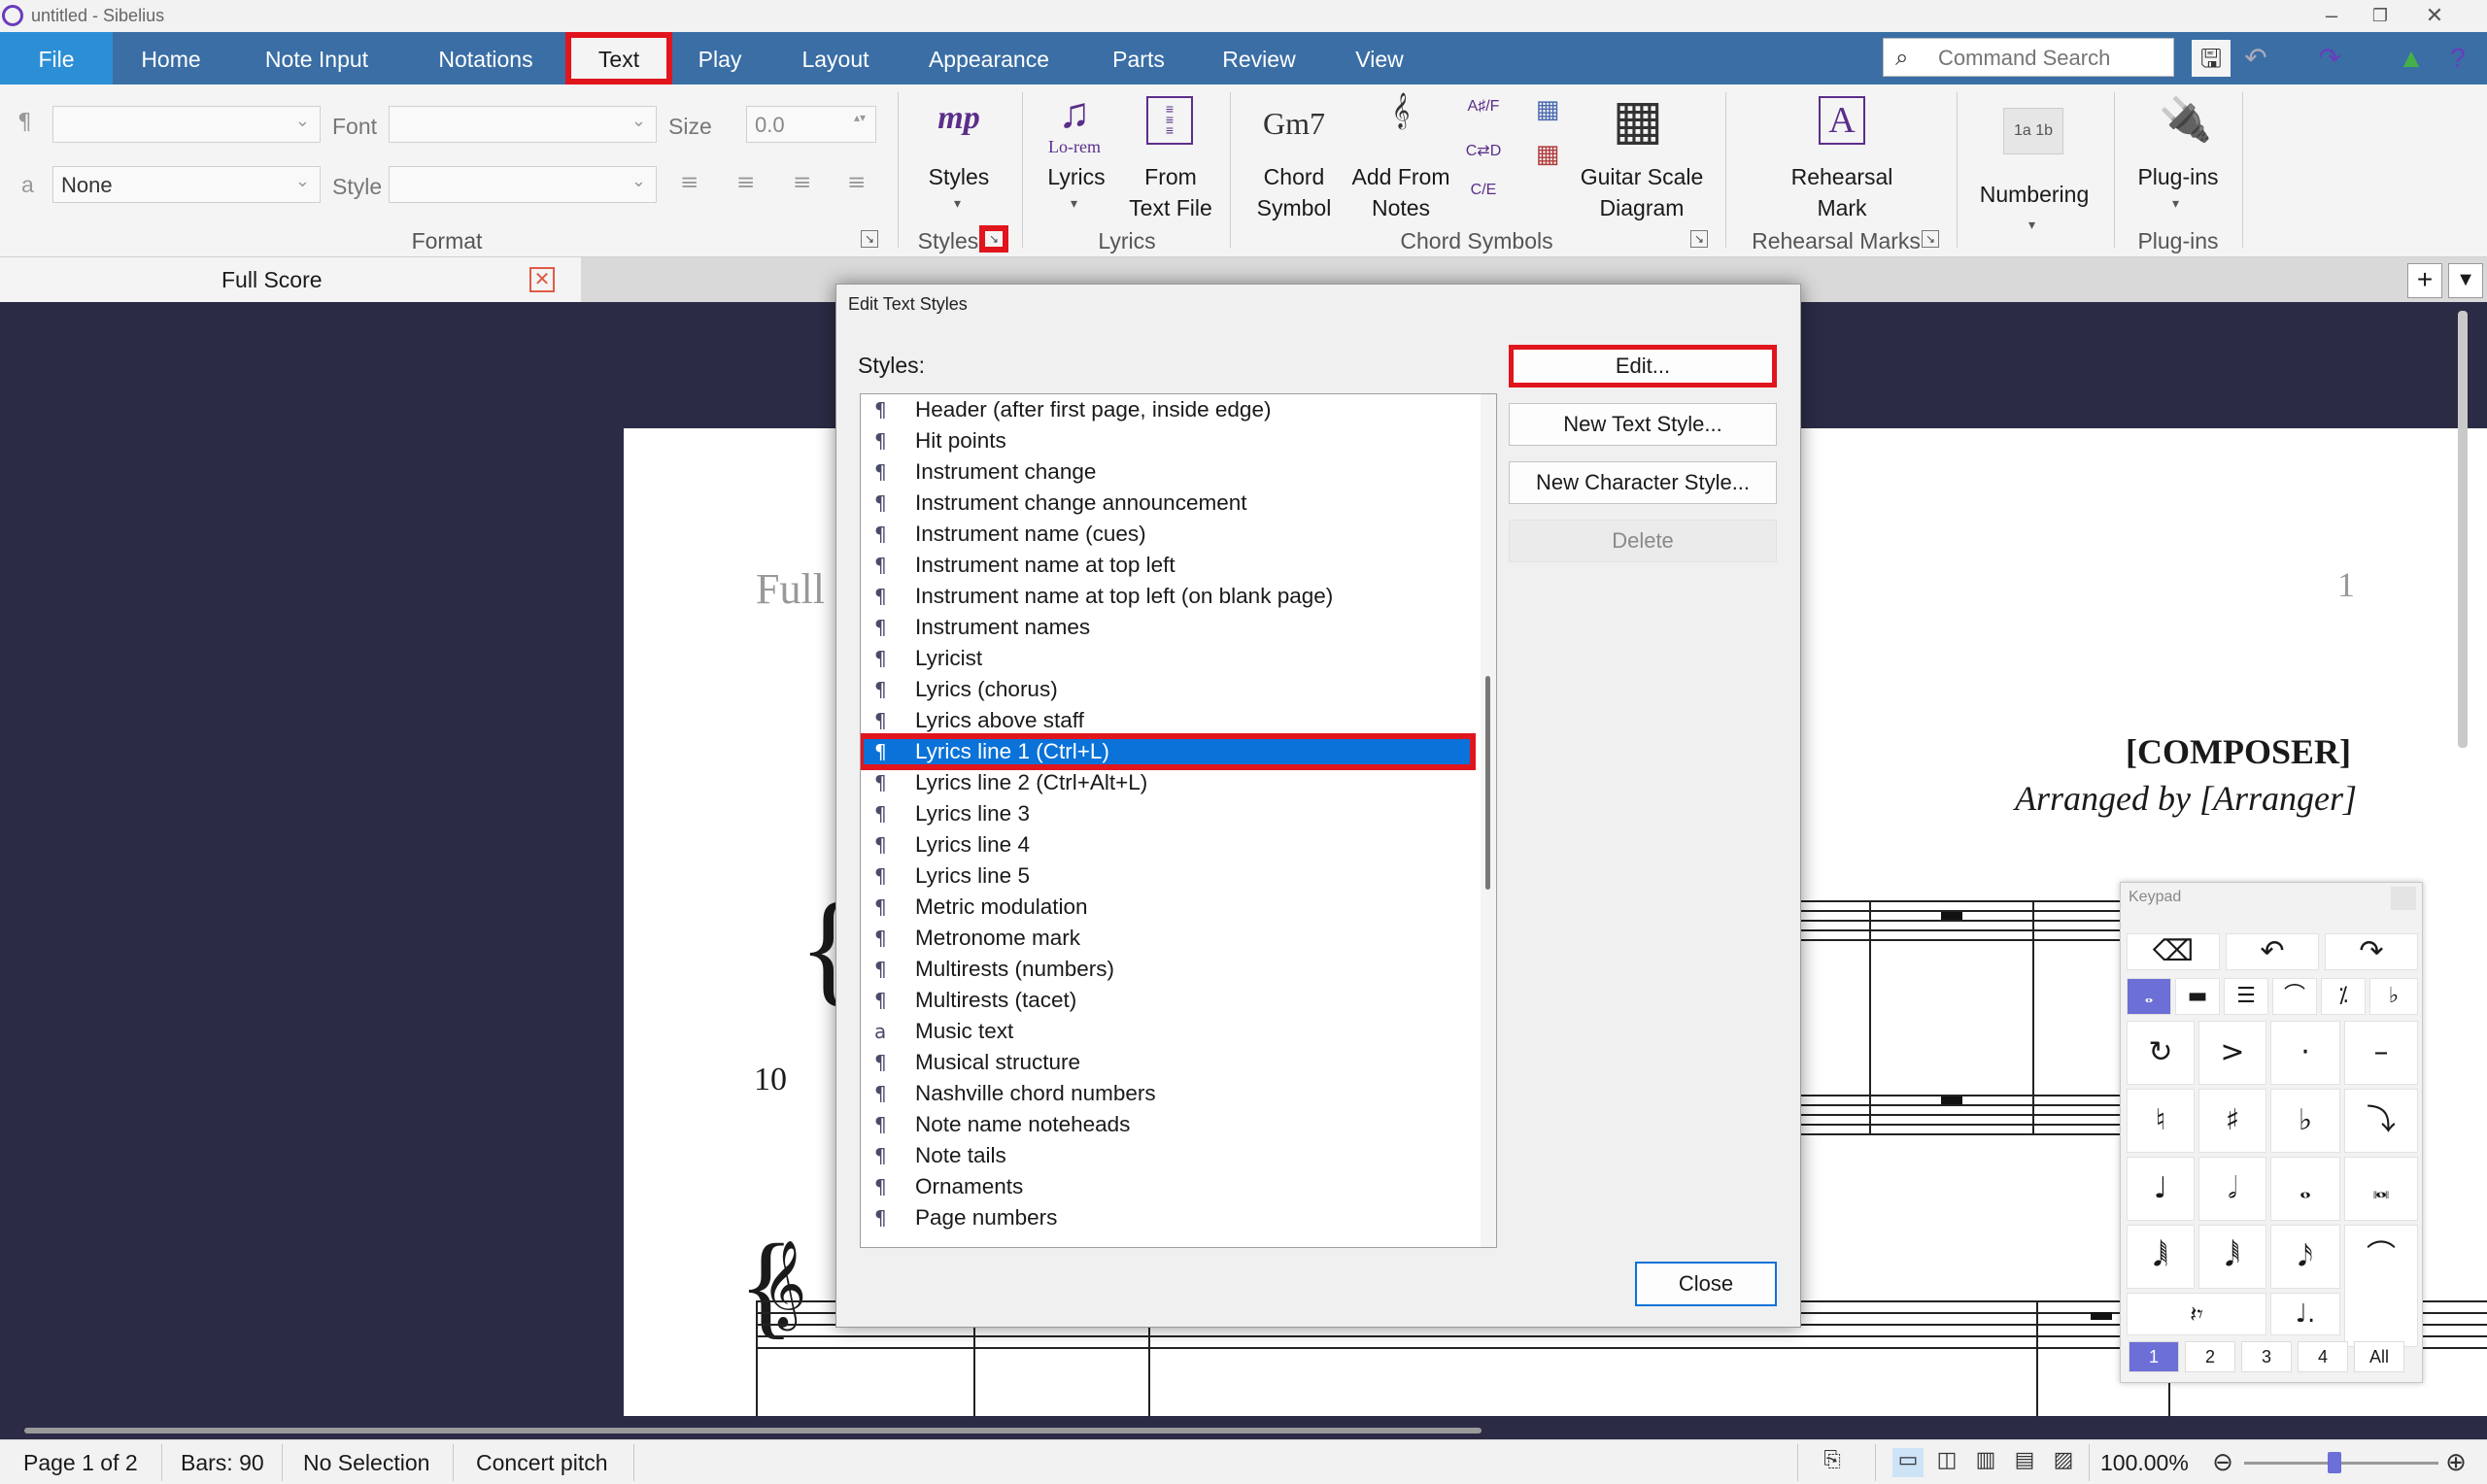 The height and width of the screenshot is (1484, 2487). Describe the element at coordinates (1547, 154) in the screenshot. I see `chord-diagram-edit-icon: ▦` at that location.